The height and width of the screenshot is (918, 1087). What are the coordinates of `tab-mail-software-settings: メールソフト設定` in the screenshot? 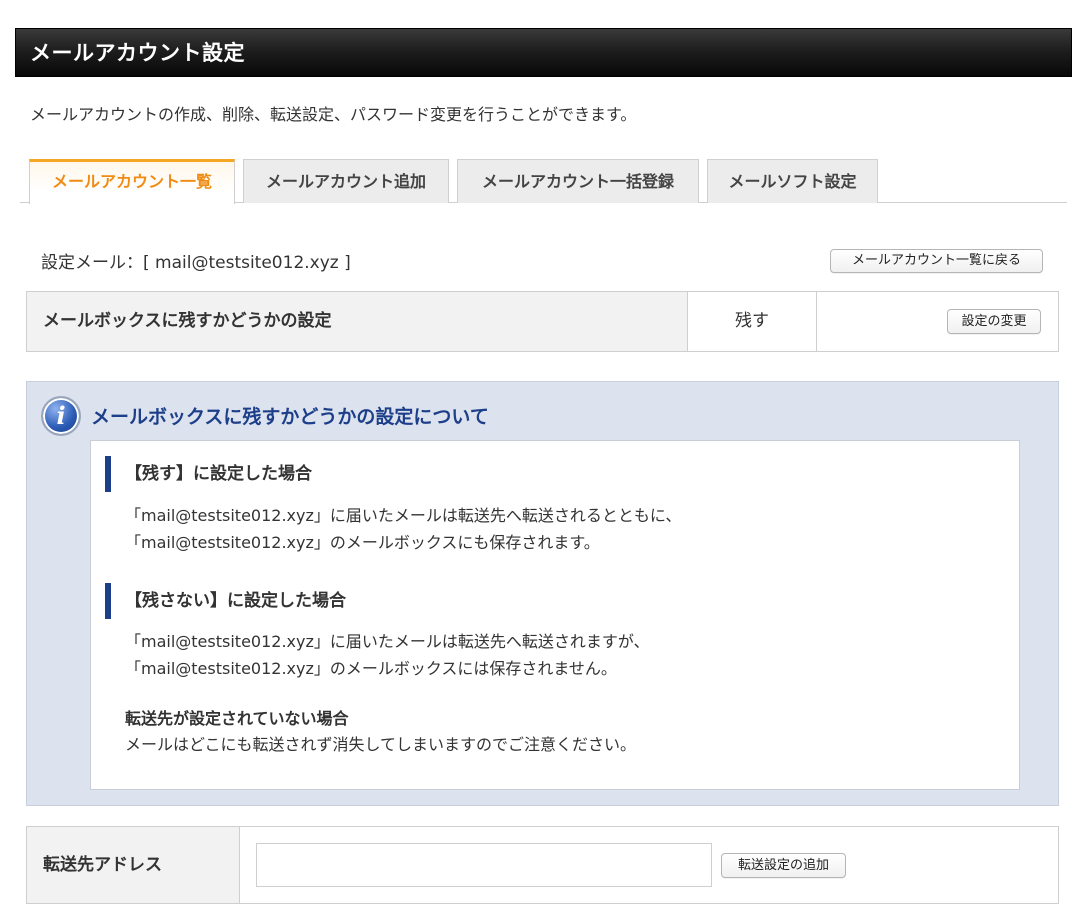 It's located at (792, 181).